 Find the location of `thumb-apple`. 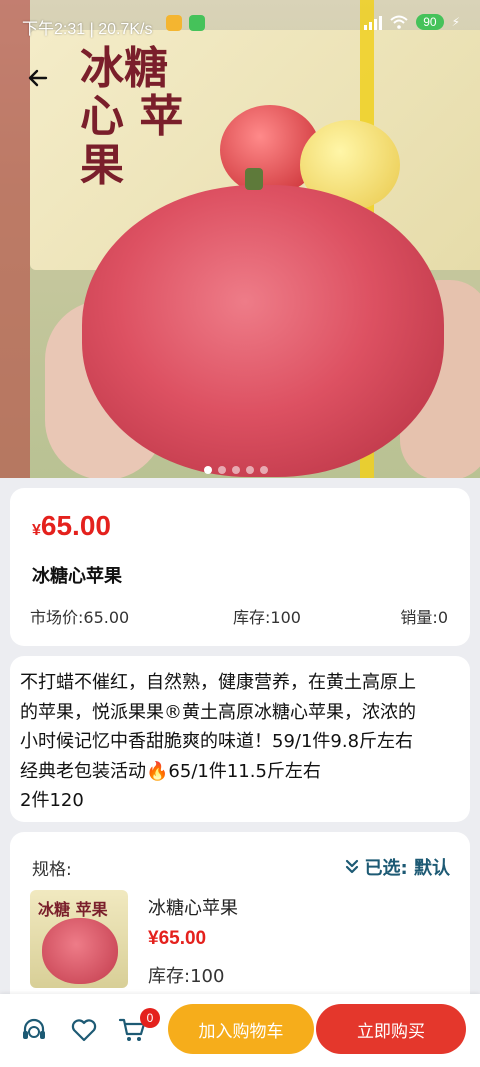

thumb-apple is located at coordinates (80, 951).